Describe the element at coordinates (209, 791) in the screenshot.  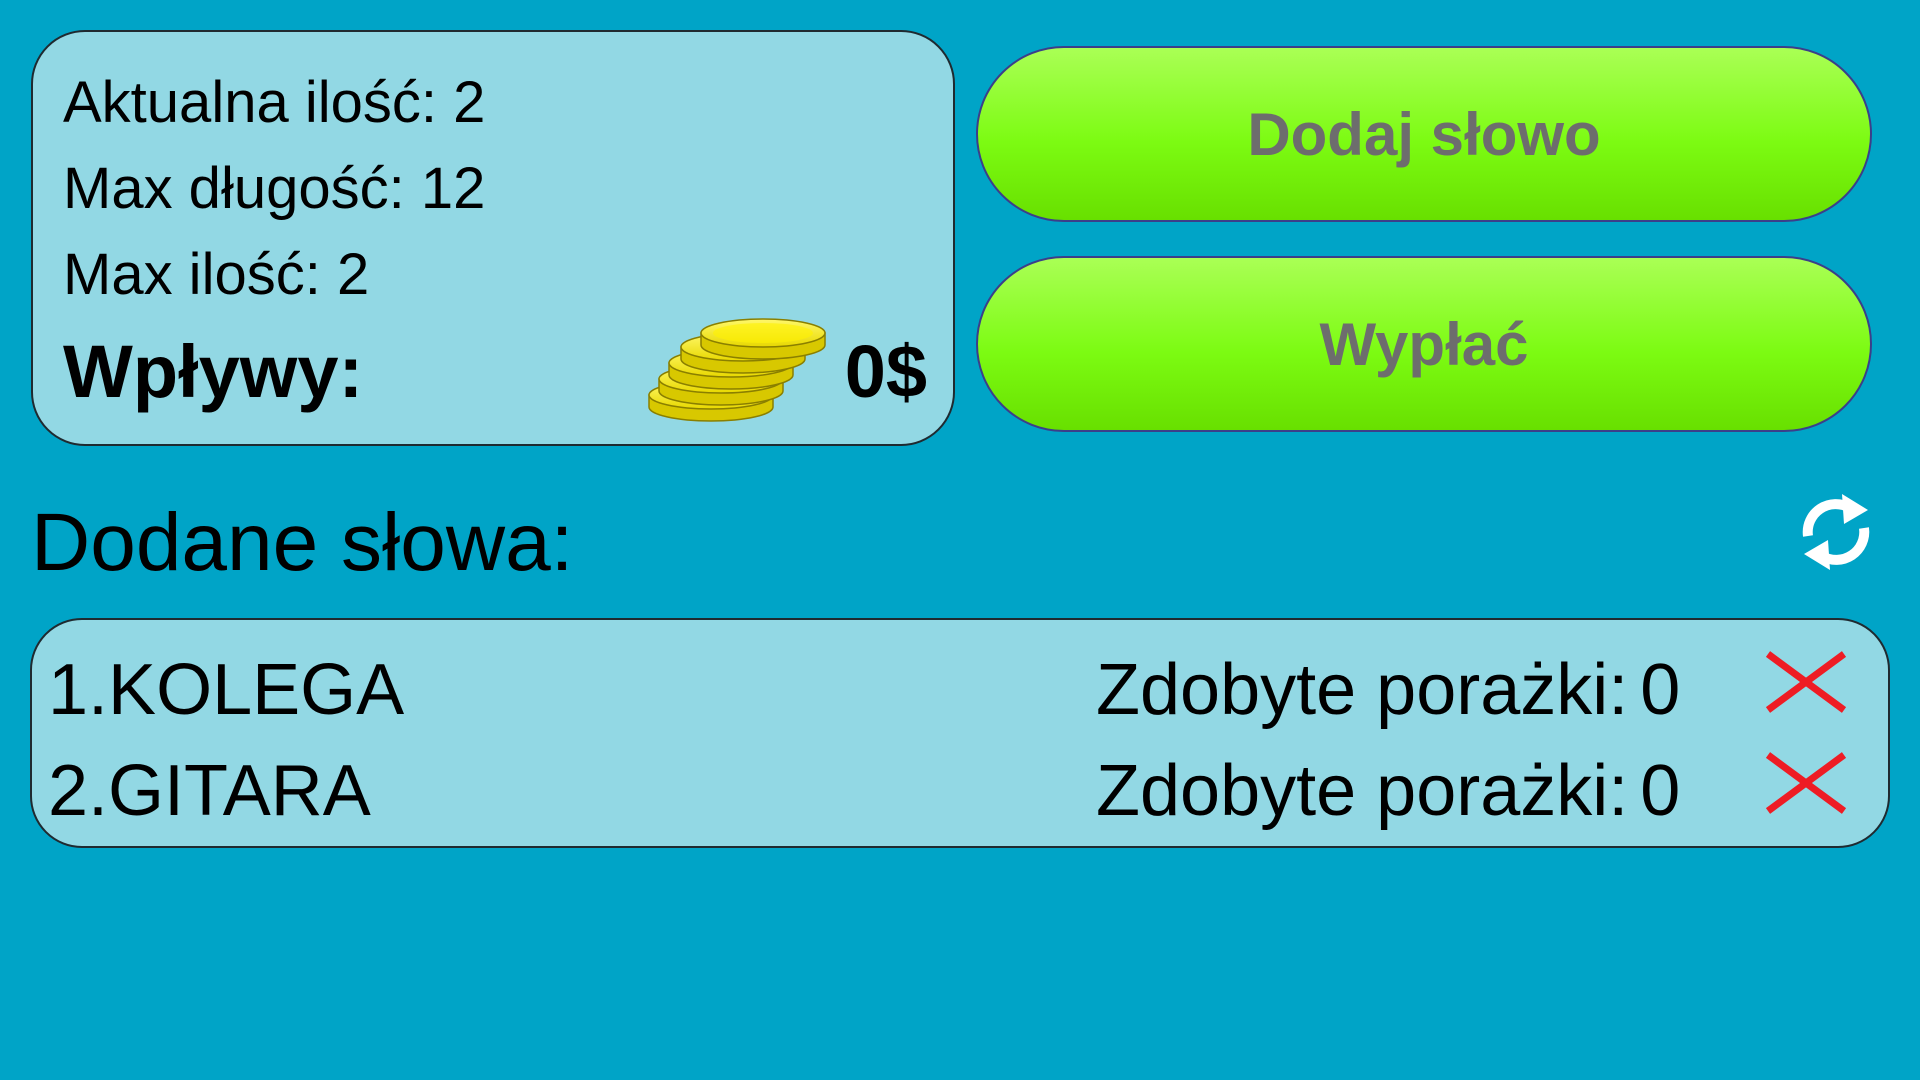
I see `word-name: 2.GITARA` at that location.